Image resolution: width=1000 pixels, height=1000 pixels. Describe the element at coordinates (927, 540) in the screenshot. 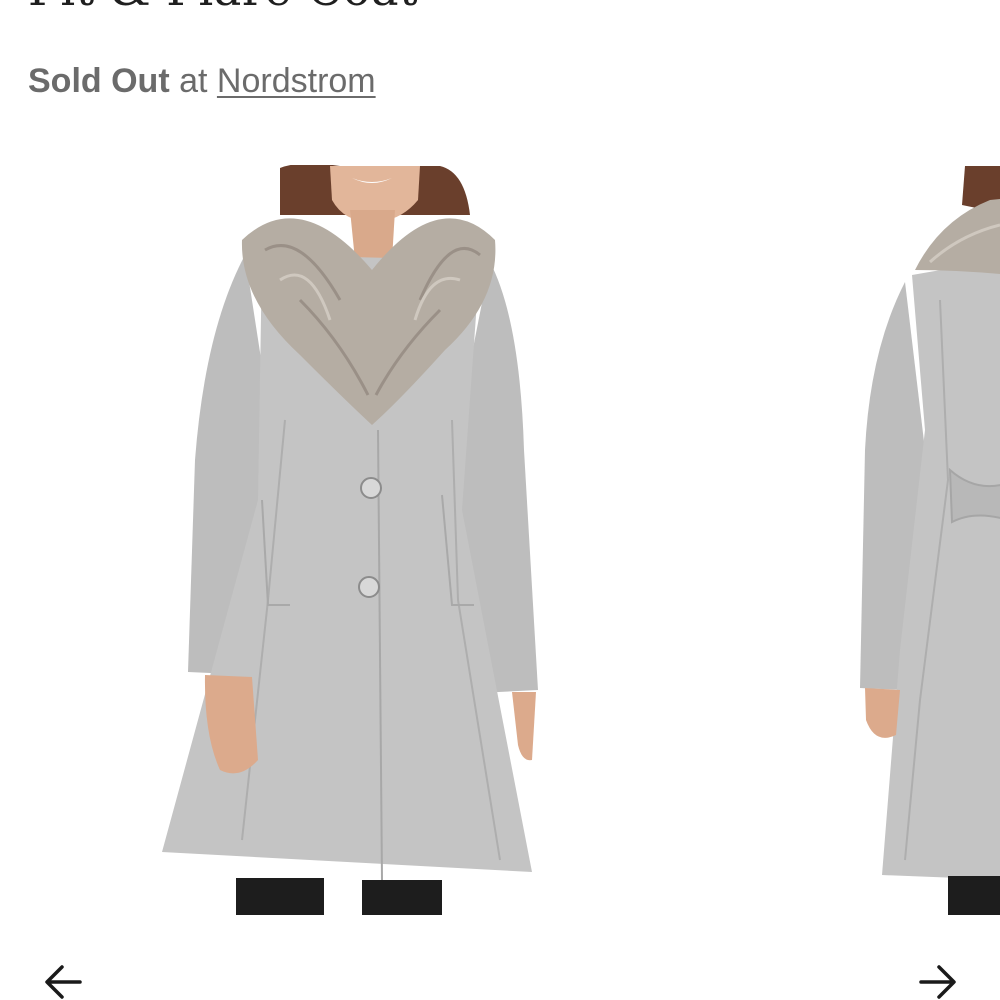

I see `product-image-side` at that location.